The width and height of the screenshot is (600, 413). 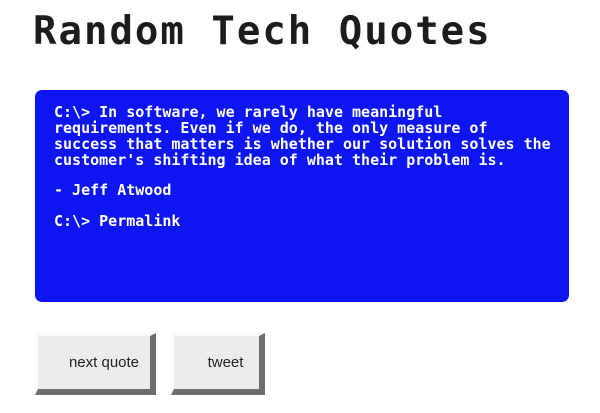 What do you see at coordinates (104, 362) in the screenshot?
I see `next-quote-label: next quote` at bounding box center [104, 362].